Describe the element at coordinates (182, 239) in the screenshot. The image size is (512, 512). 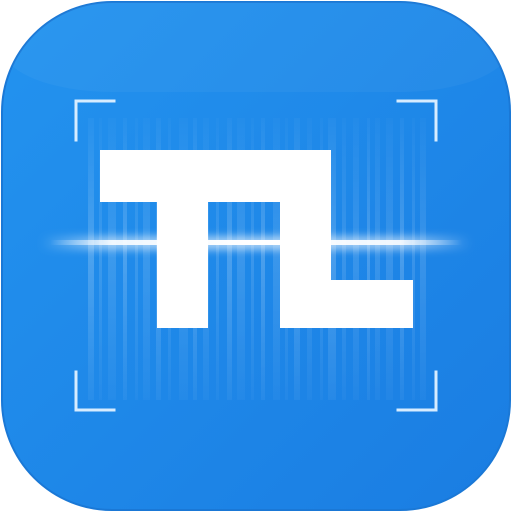
I see `logo-letter-t-stem` at that location.